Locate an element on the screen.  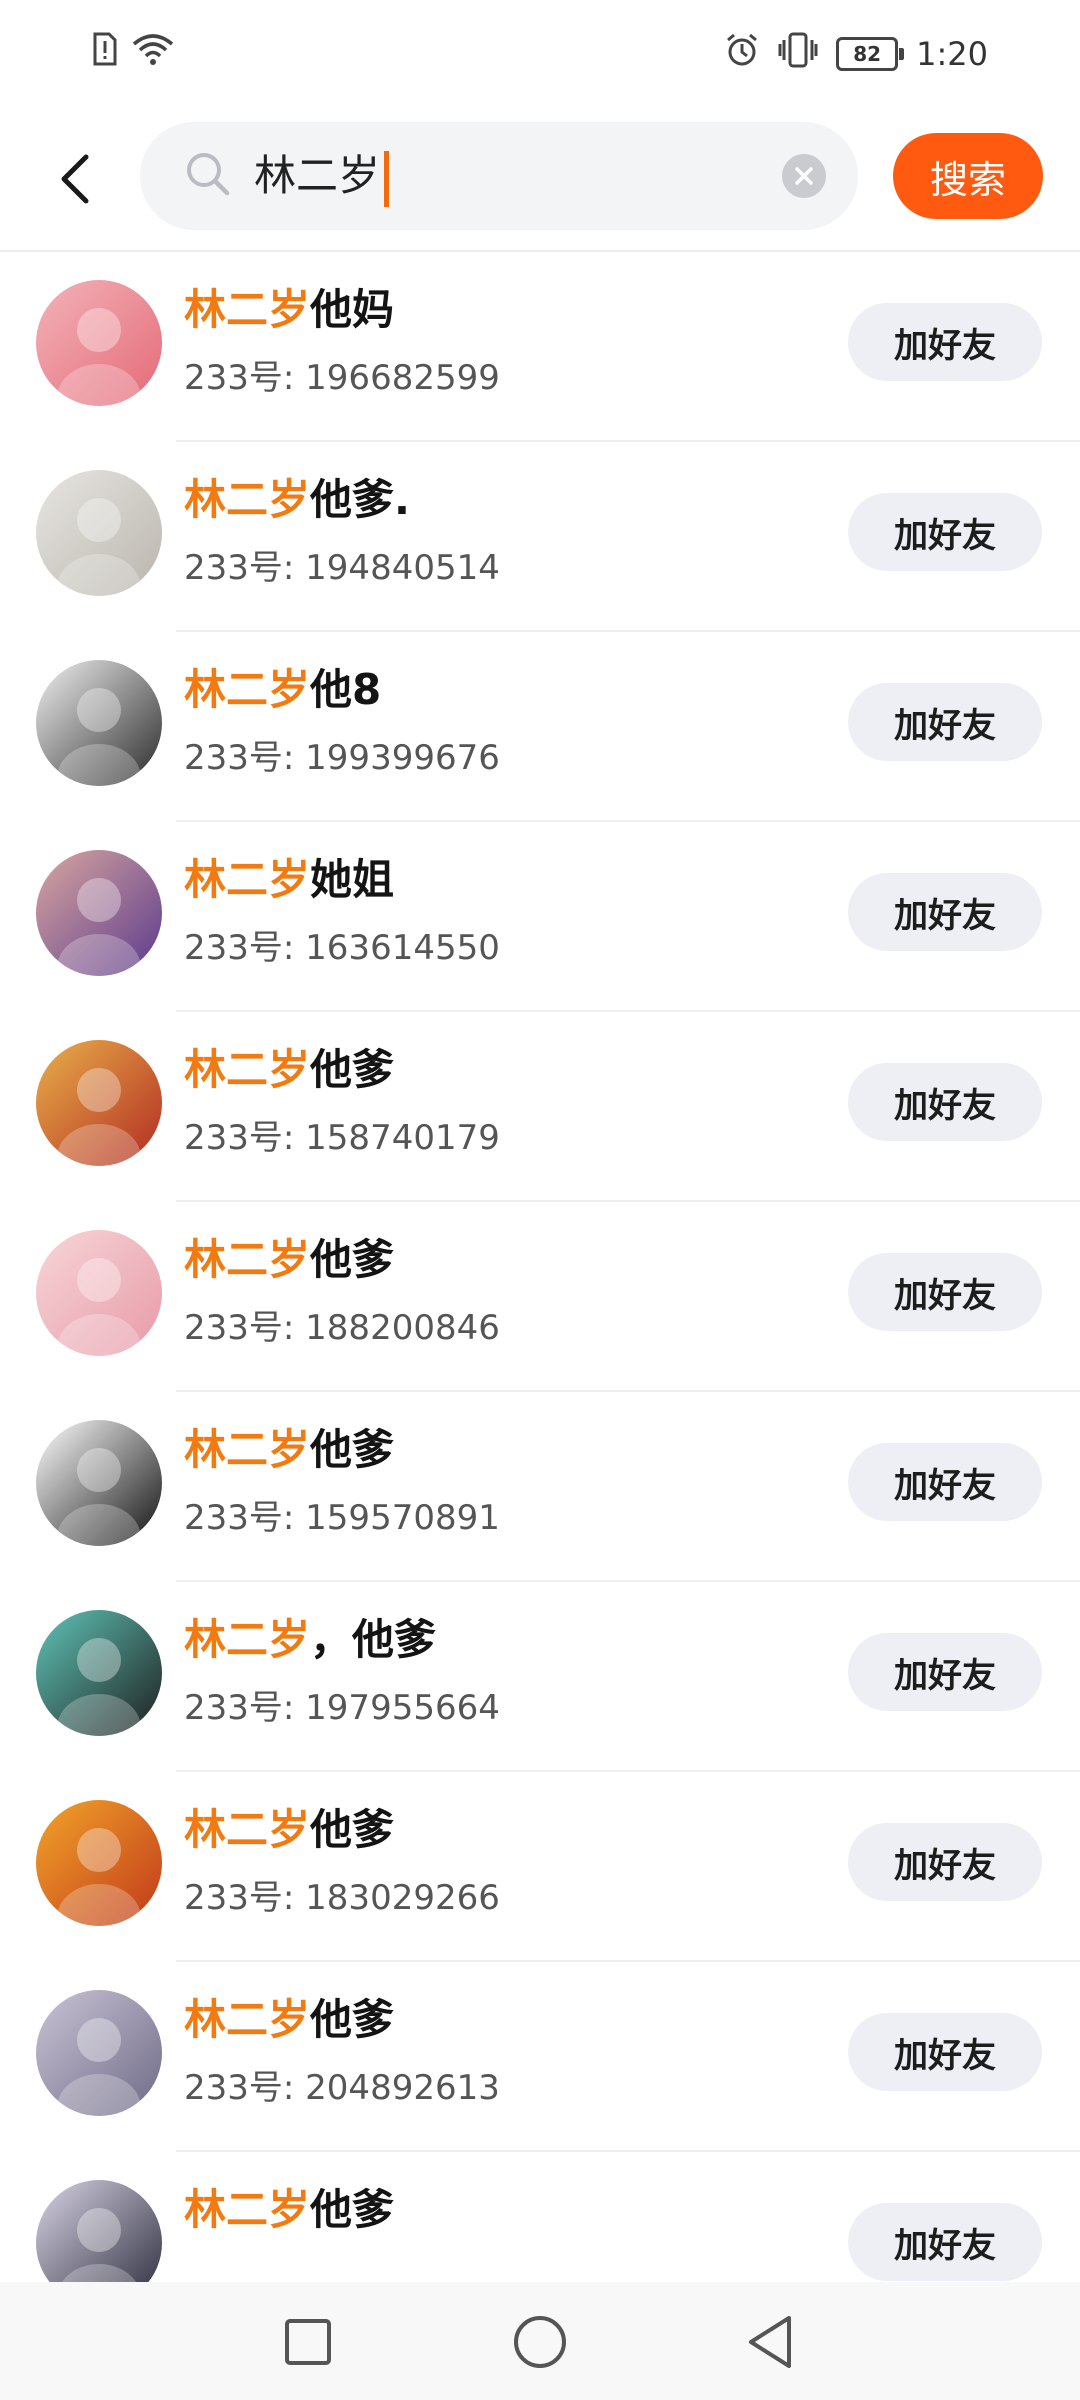
result-row: 林二岁他爹 233号: 159570891 加好友 is located at coordinates (540, 1487).